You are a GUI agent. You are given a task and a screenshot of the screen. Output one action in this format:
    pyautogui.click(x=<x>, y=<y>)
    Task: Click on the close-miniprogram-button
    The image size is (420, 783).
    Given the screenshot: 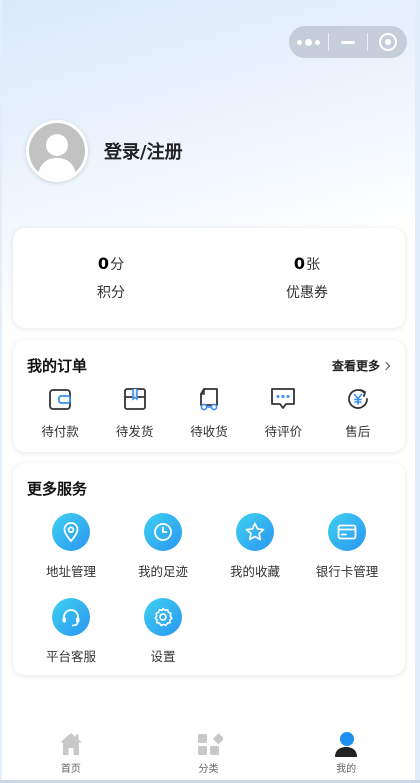 What is the action you would take?
    pyautogui.click(x=387, y=42)
    